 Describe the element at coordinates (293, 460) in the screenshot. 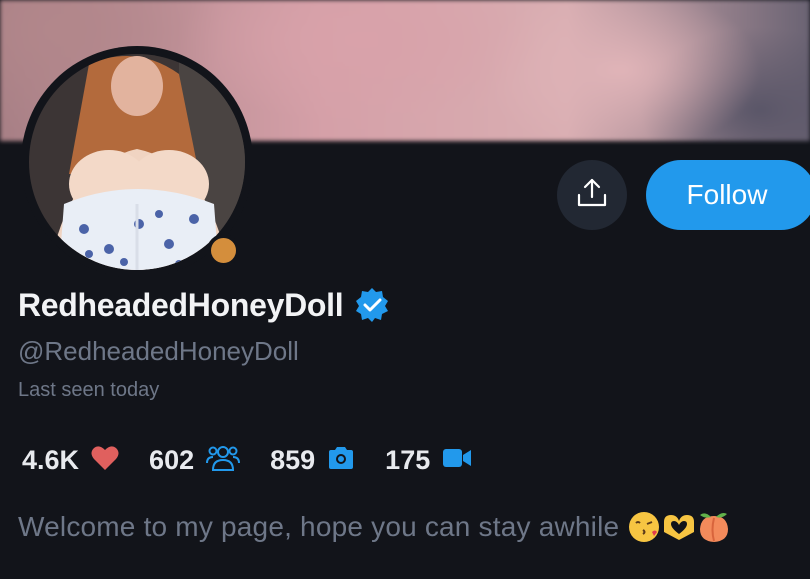

I see `stat-photos-value: 859` at that location.